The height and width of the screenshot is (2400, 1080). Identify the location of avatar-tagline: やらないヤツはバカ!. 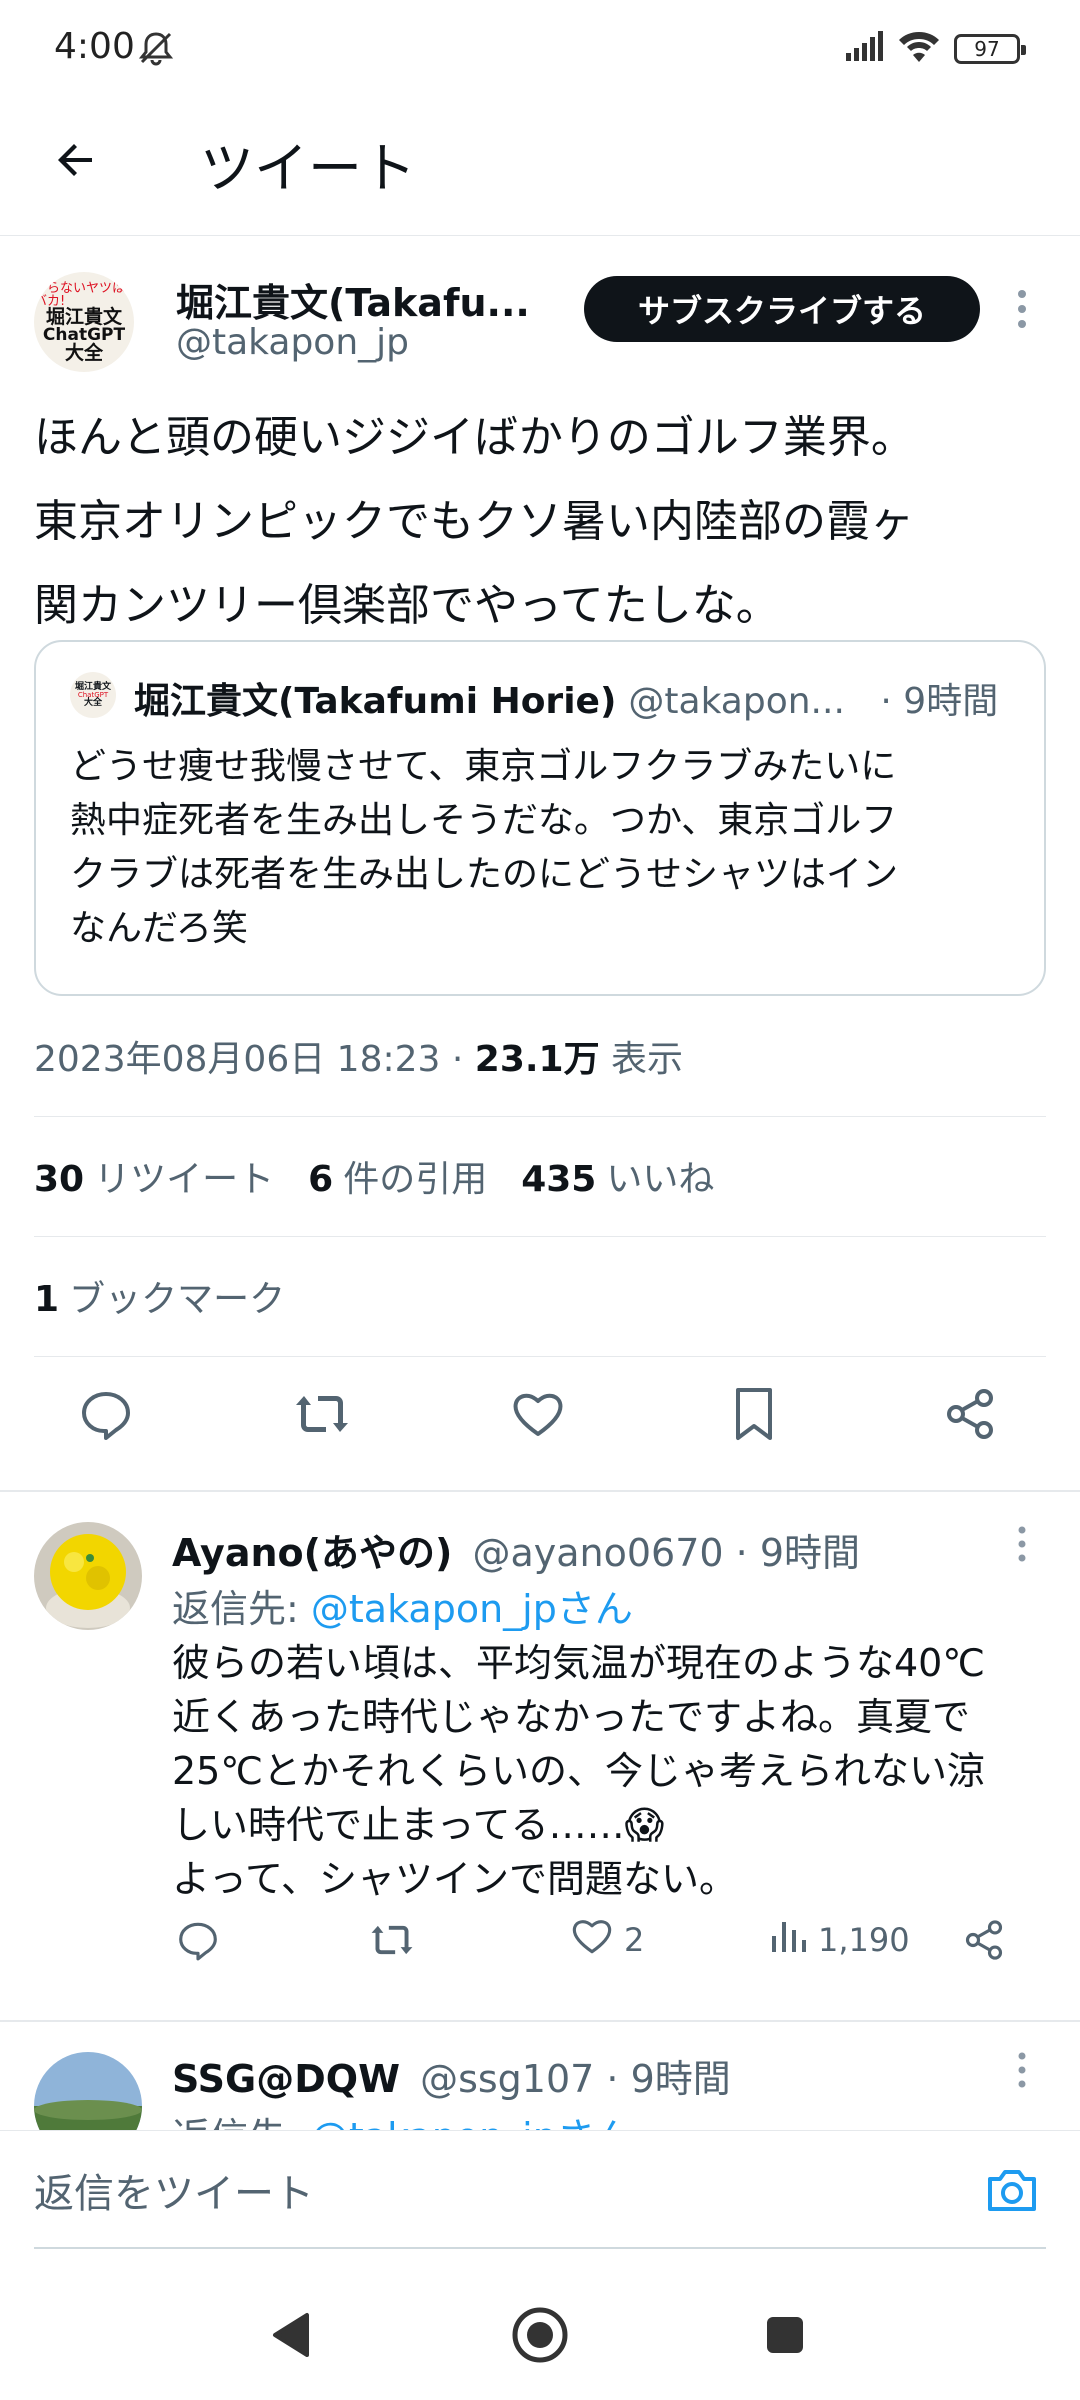
(80, 294).